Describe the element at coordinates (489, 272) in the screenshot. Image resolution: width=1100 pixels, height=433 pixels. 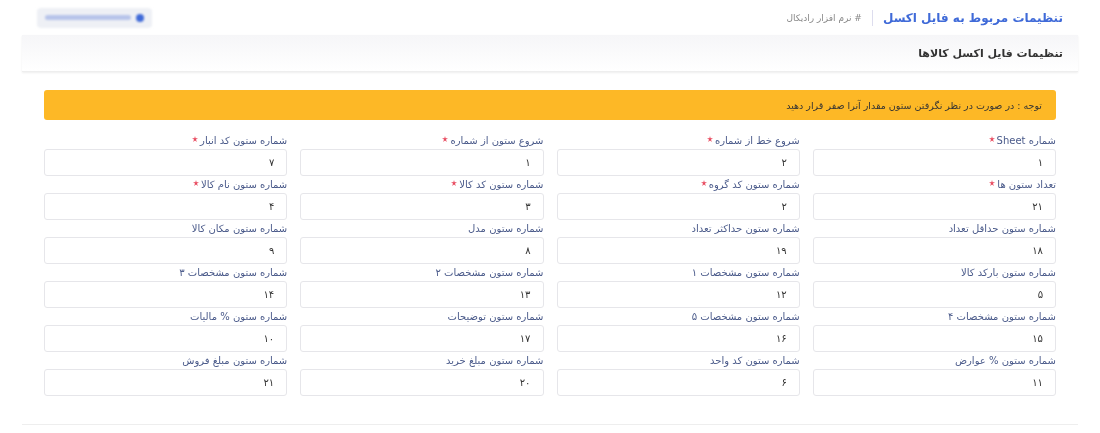
I see `field-label: شماره ستون مشخصات ۲` at that location.